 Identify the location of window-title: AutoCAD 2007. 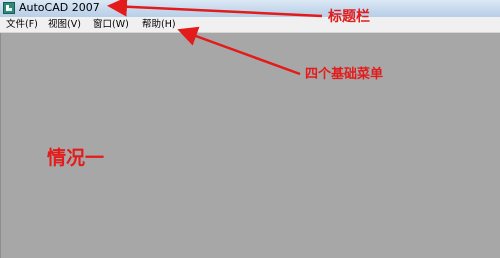
(59, 7).